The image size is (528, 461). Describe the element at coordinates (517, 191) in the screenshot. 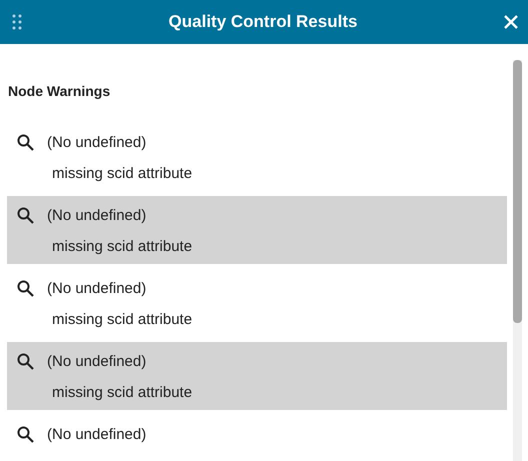

I see `scroll-thumb` at that location.